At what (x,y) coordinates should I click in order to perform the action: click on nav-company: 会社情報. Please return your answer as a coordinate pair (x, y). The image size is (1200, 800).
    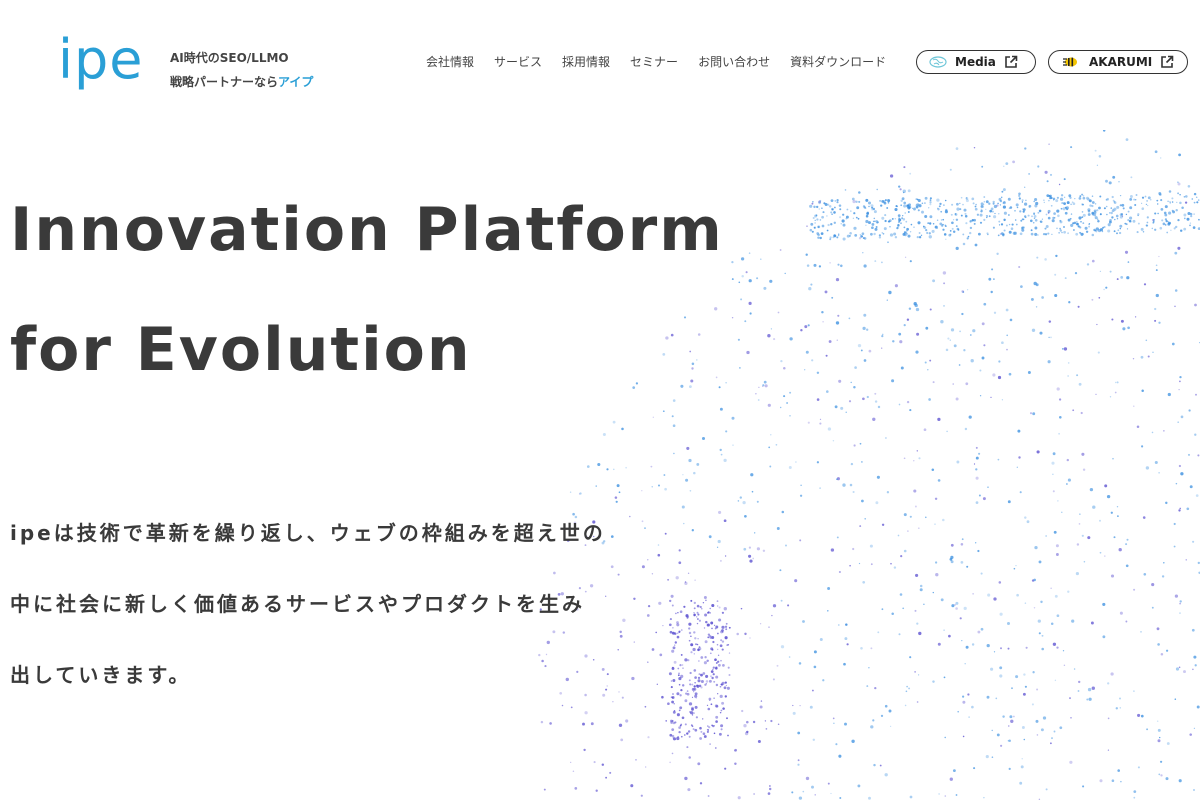
    Looking at the image, I should click on (450, 62).